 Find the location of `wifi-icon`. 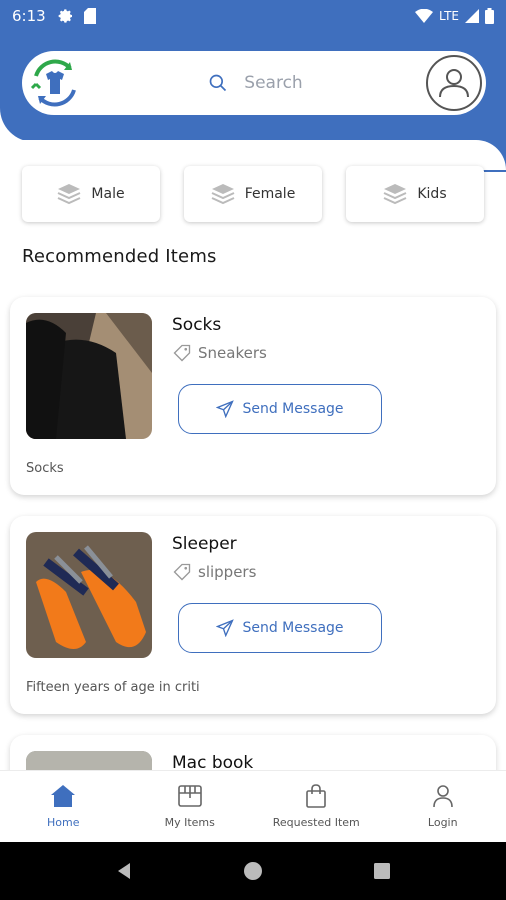

wifi-icon is located at coordinates (424, 16).